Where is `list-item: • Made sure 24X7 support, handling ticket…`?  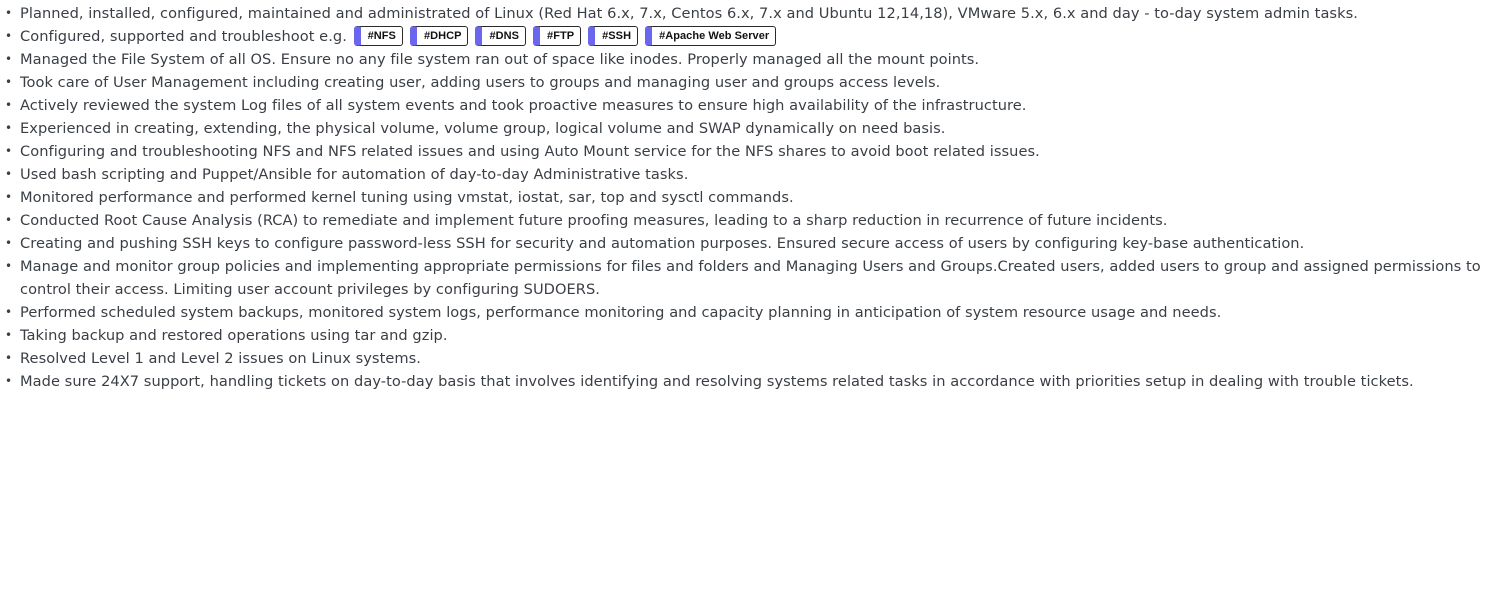
list-item: • Made sure 24X7 support, handling ticket… is located at coordinates (746, 381).